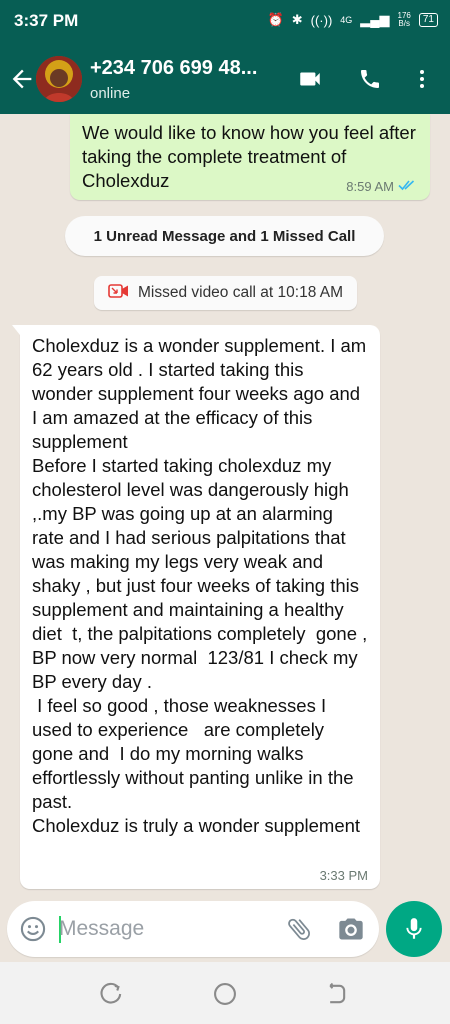  I want to click on status-time: 3:37 PM, so click(46, 20).